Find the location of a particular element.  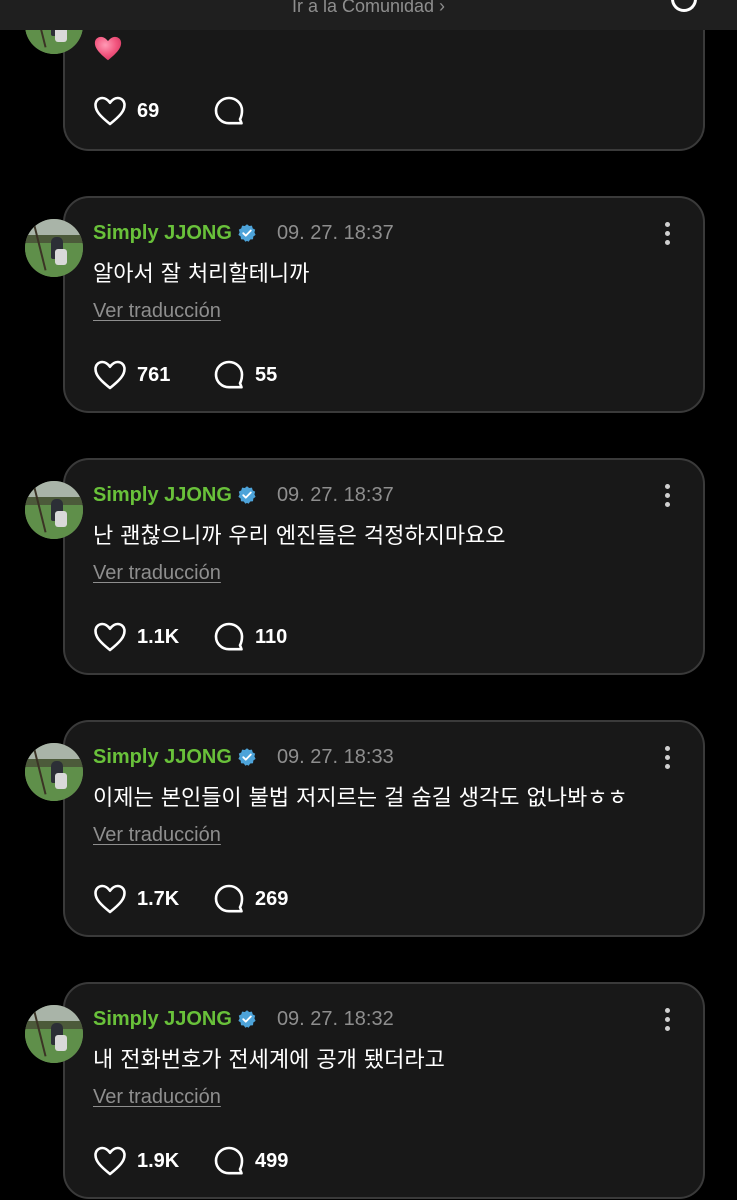

like-button: 69 is located at coordinates (137, 111).